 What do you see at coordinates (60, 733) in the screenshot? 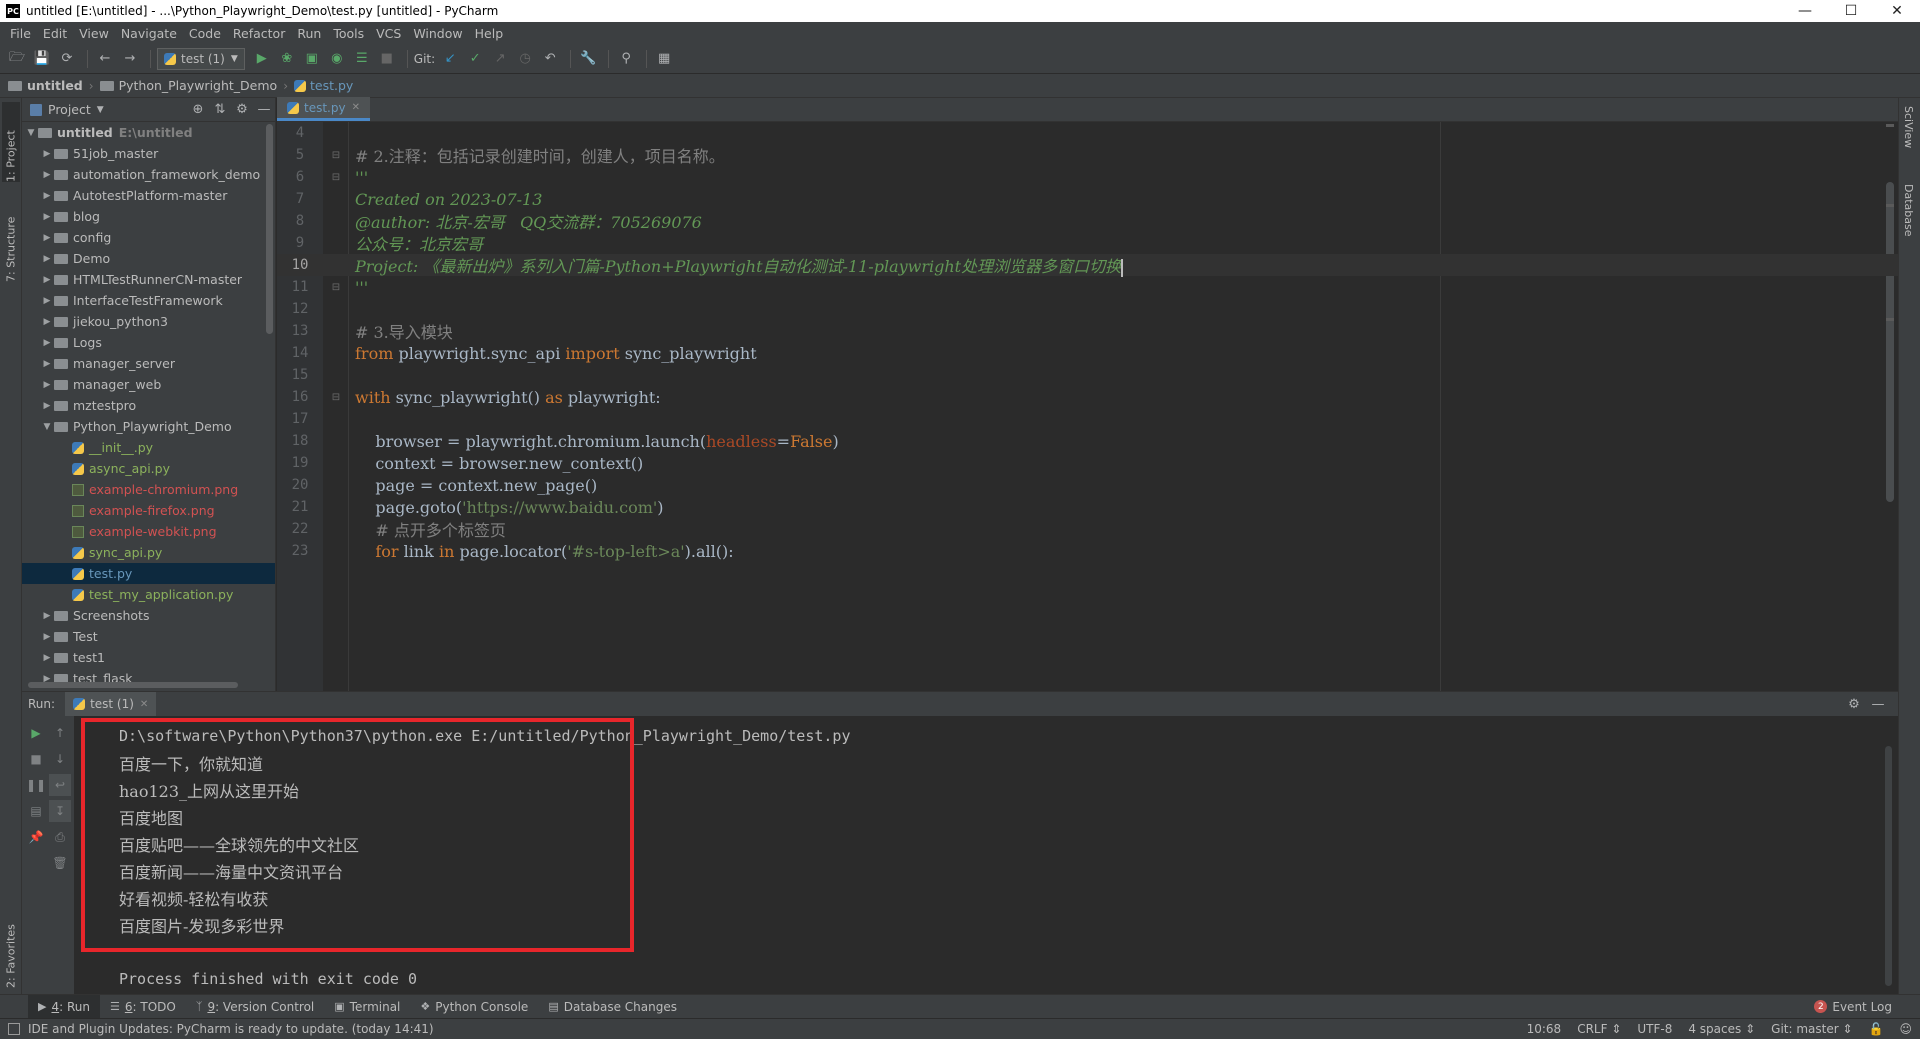
I see `up-arrow-icon: ↑` at bounding box center [60, 733].